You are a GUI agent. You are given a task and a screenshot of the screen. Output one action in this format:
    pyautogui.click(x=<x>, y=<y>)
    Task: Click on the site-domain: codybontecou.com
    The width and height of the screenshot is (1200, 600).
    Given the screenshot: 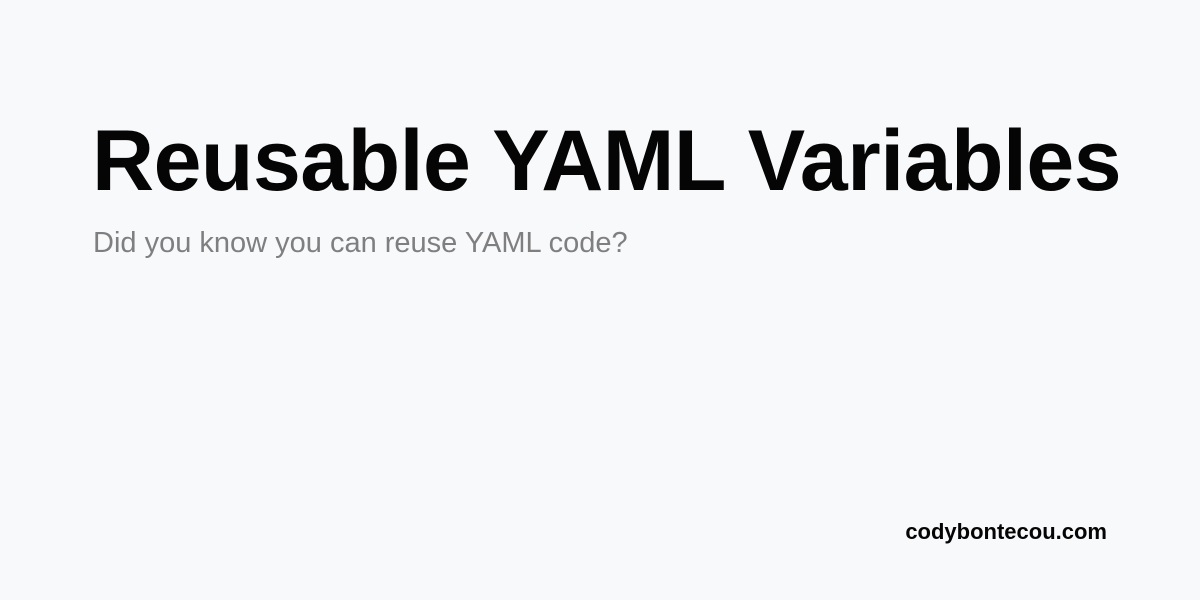 What is the action you would take?
    pyautogui.click(x=1006, y=531)
    